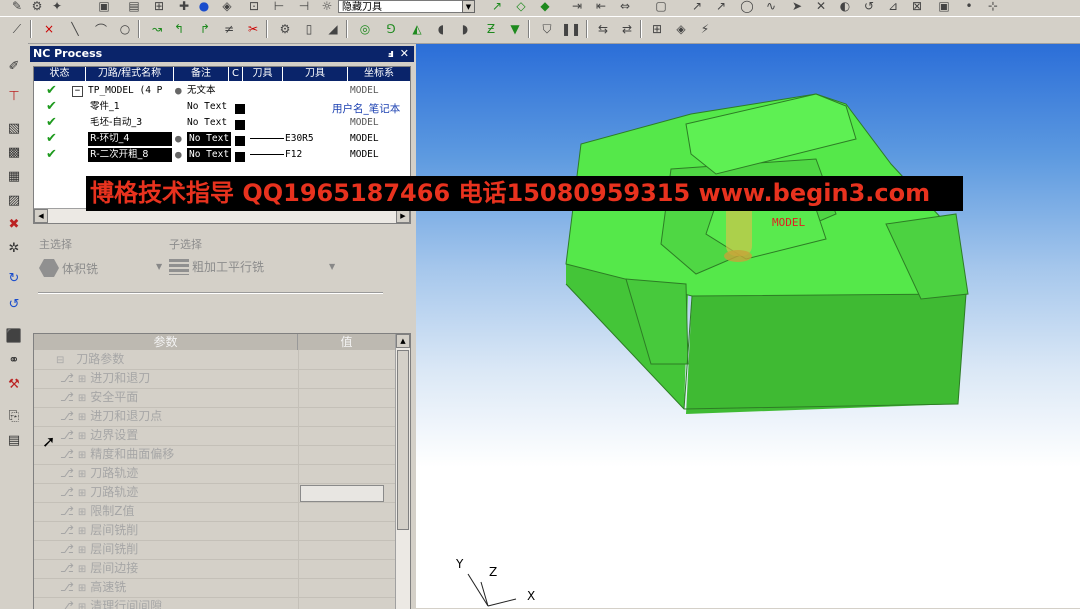 The width and height of the screenshot is (1080, 609). I want to click on param-row: ⎇ ⊞ 限制Z值, so click(215, 512).